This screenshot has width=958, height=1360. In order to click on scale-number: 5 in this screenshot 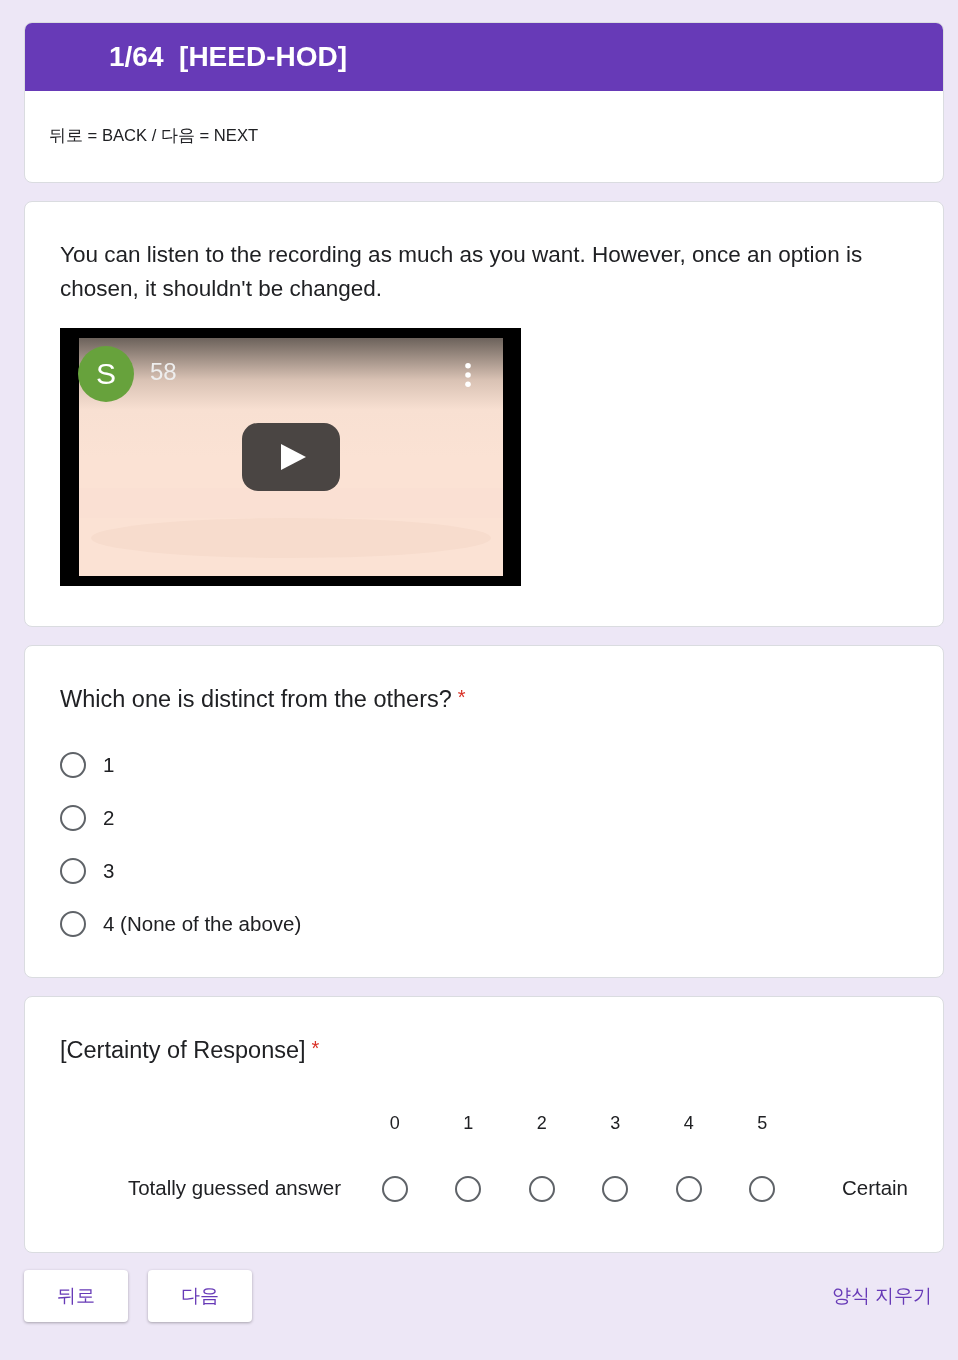, I will do `click(762, 1123)`.